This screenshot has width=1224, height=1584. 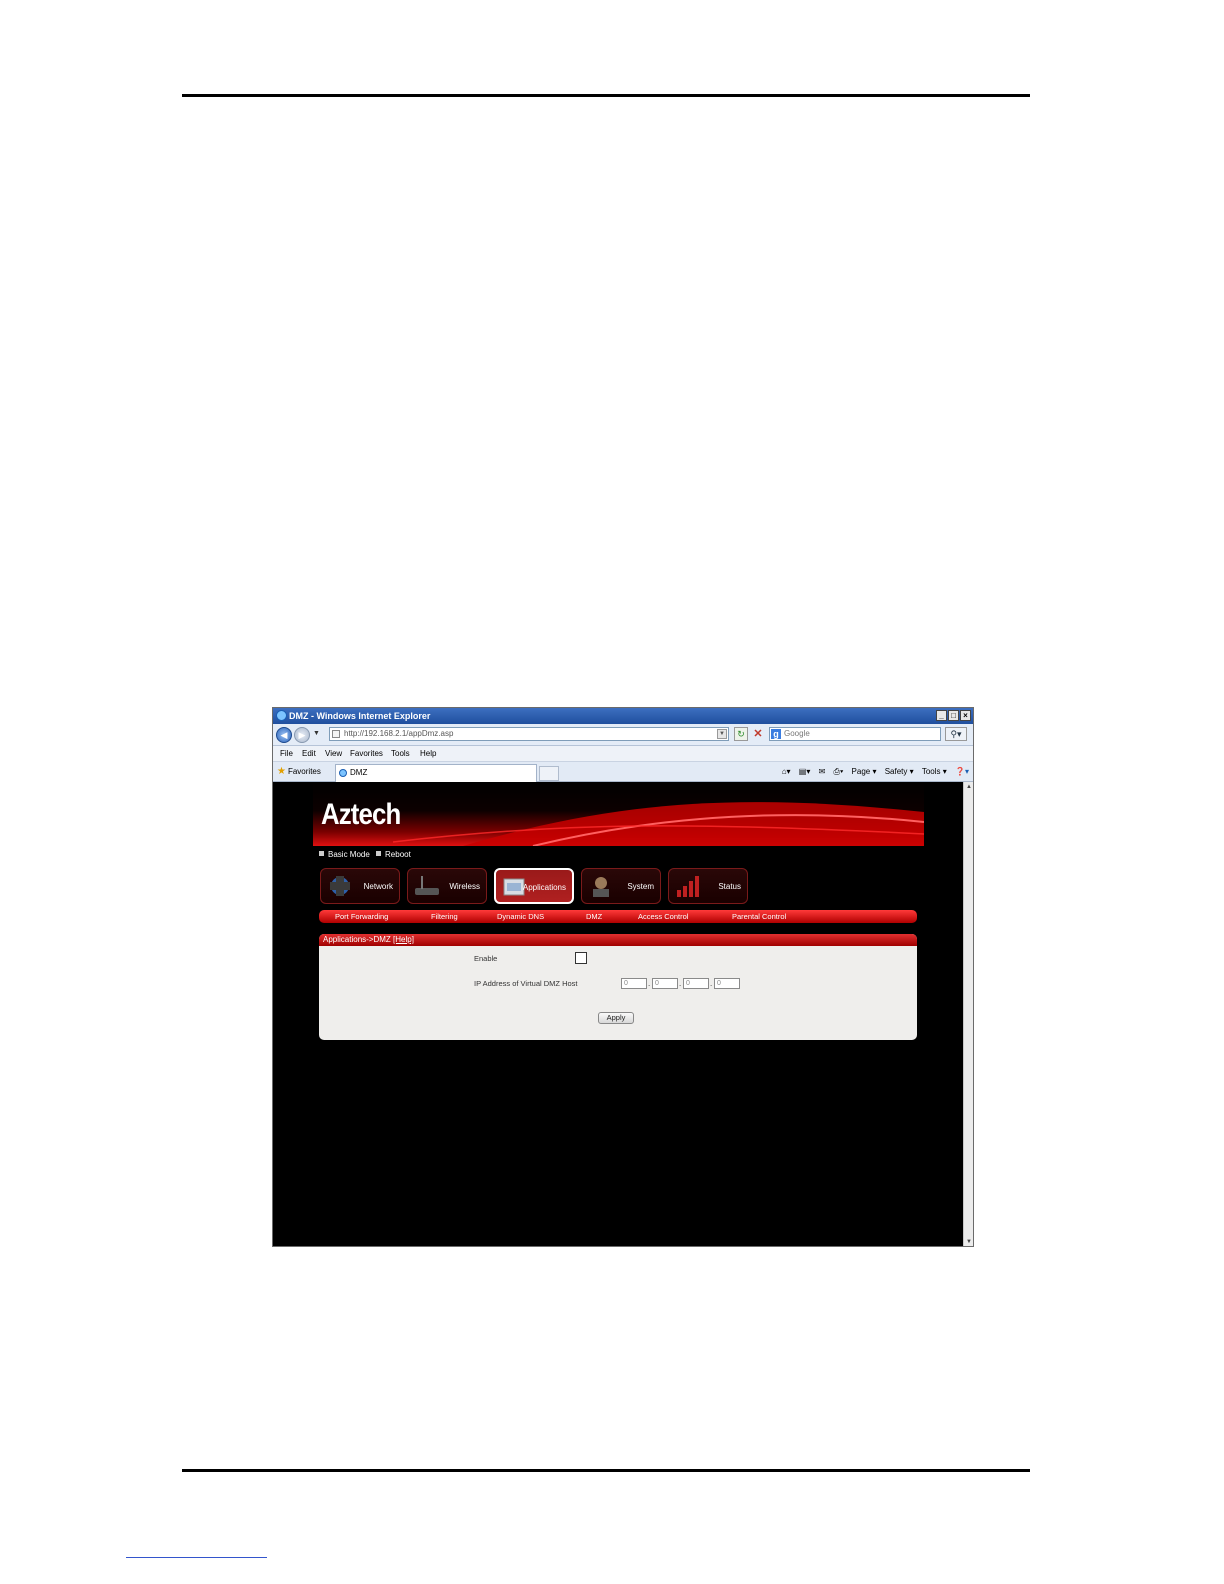 What do you see at coordinates (965, 715) in the screenshot?
I see `close-button: ×` at bounding box center [965, 715].